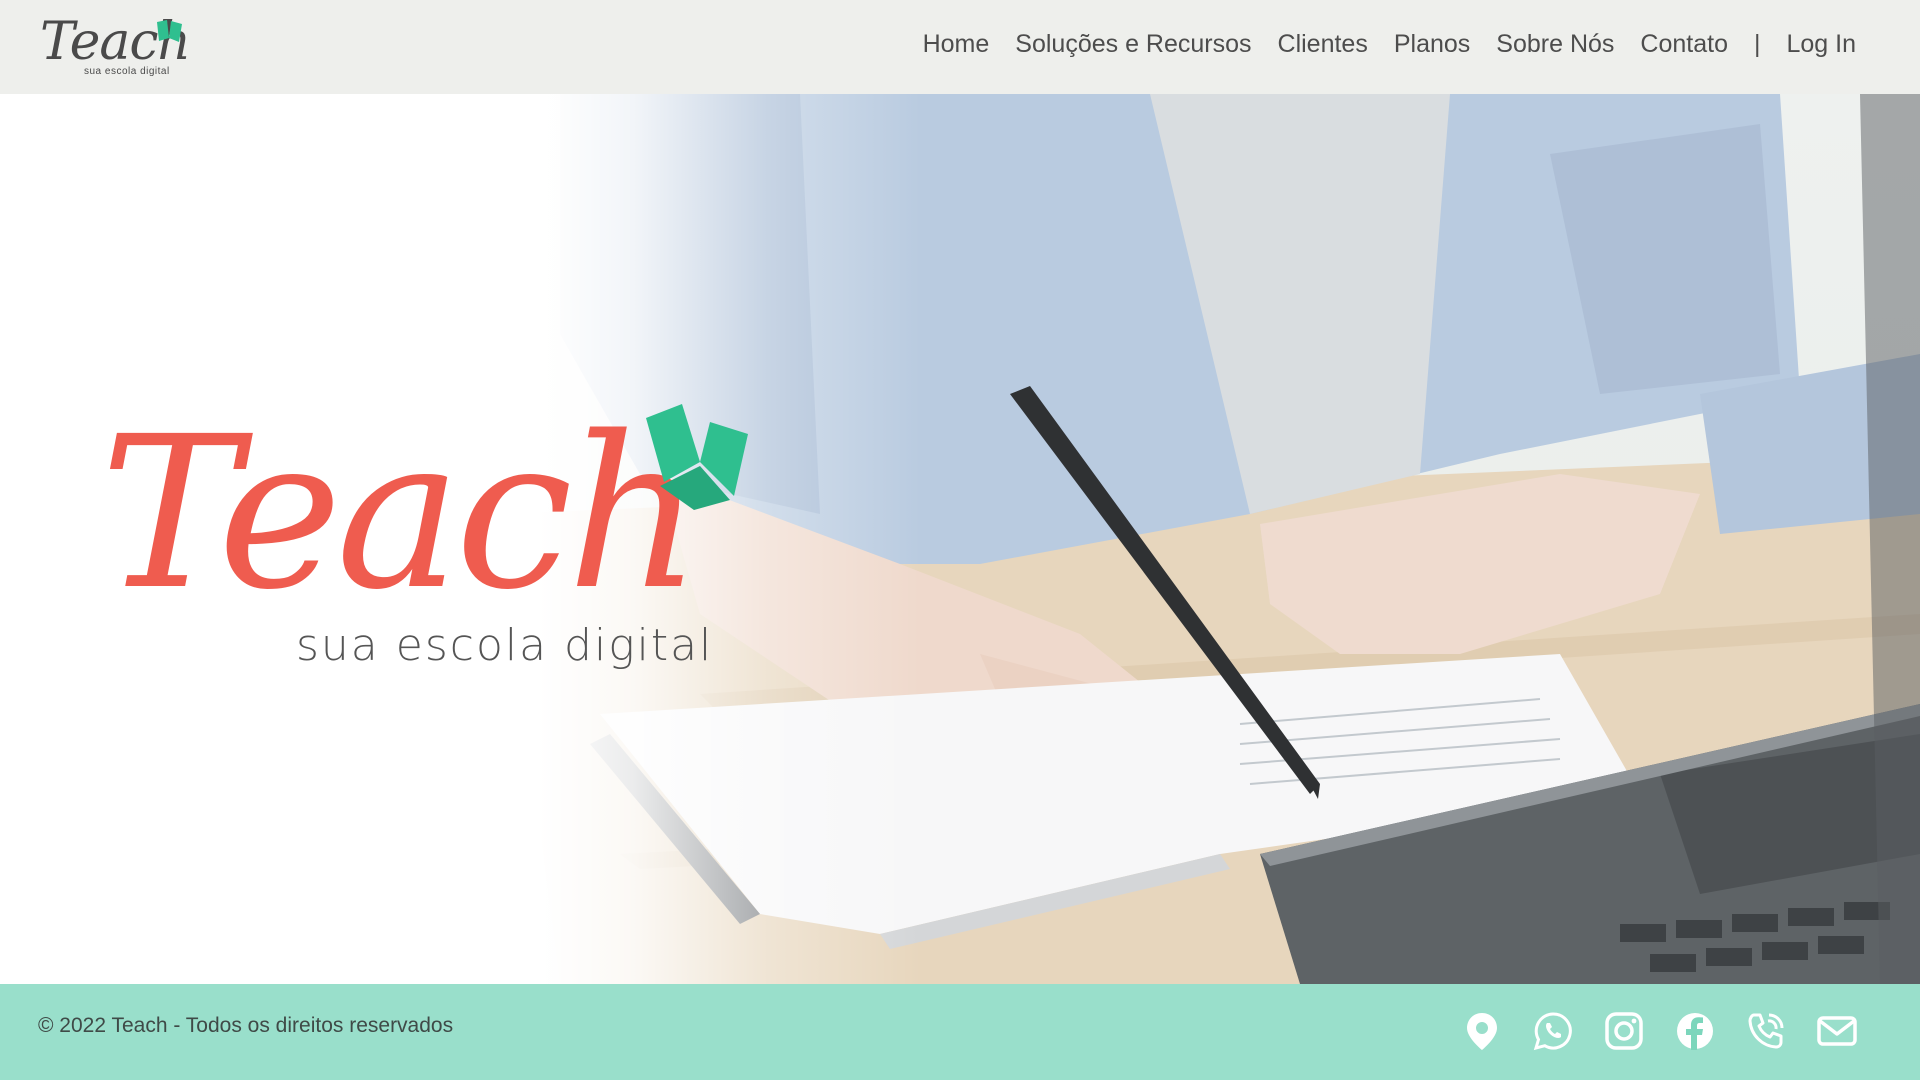 The height and width of the screenshot is (1080, 1920). What do you see at coordinates (1323, 44) in the screenshot?
I see `nav-clientes: Clientes` at bounding box center [1323, 44].